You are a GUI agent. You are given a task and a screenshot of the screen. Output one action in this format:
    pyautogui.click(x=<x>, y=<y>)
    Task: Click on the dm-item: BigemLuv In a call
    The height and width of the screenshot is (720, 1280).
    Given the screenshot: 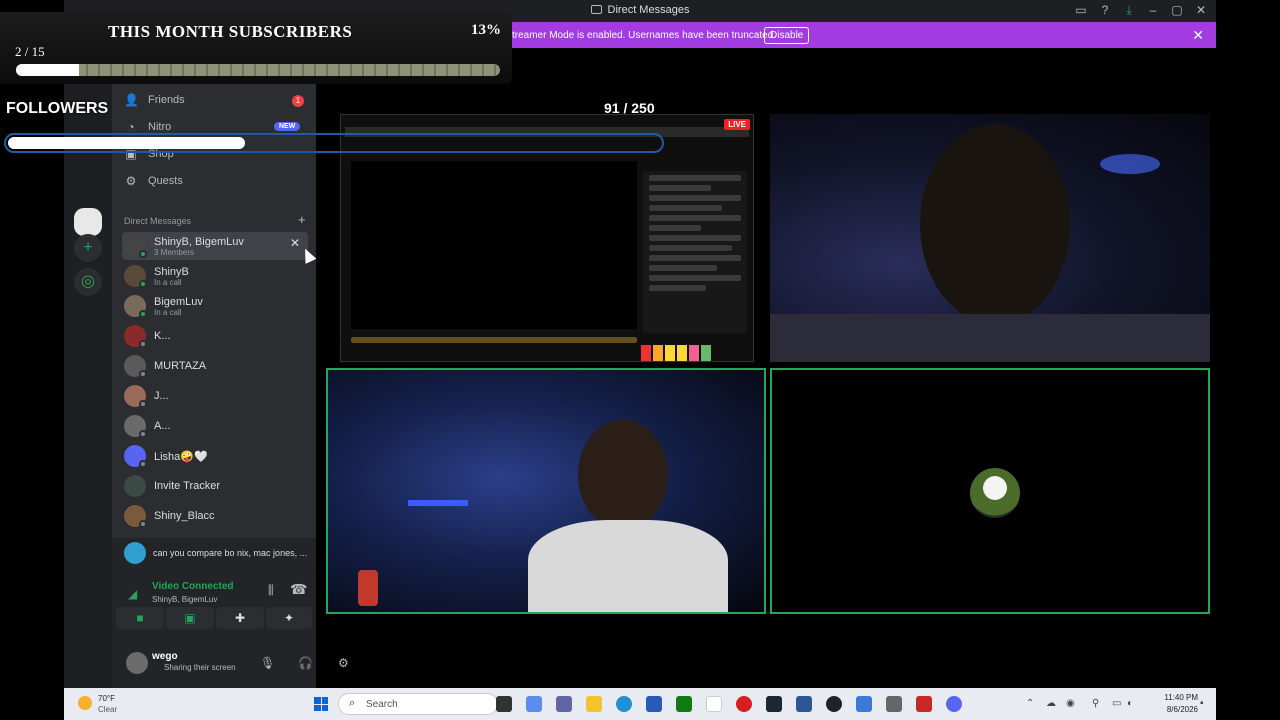 What is the action you would take?
    pyautogui.click(x=215, y=306)
    